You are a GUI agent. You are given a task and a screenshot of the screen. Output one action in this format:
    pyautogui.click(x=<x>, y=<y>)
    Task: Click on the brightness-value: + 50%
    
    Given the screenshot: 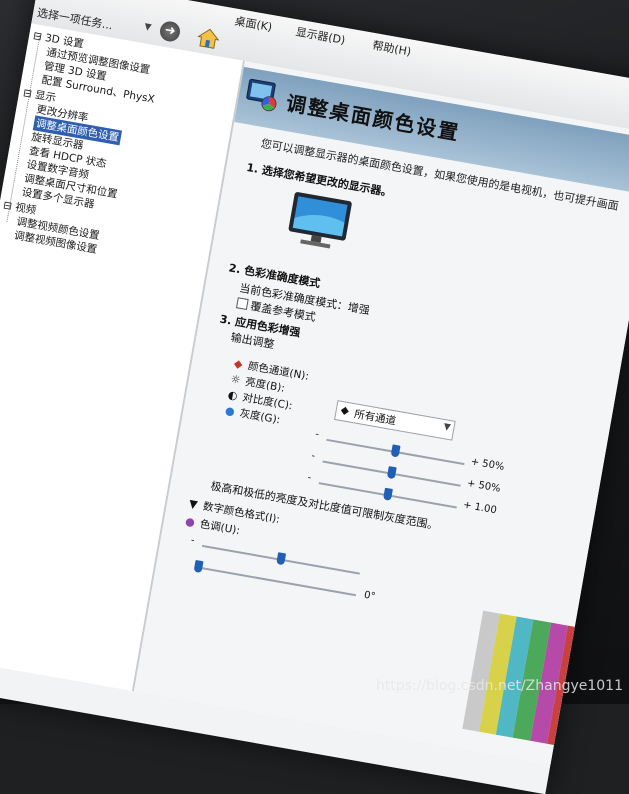 What is the action you would take?
    pyautogui.click(x=487, y=465)
    